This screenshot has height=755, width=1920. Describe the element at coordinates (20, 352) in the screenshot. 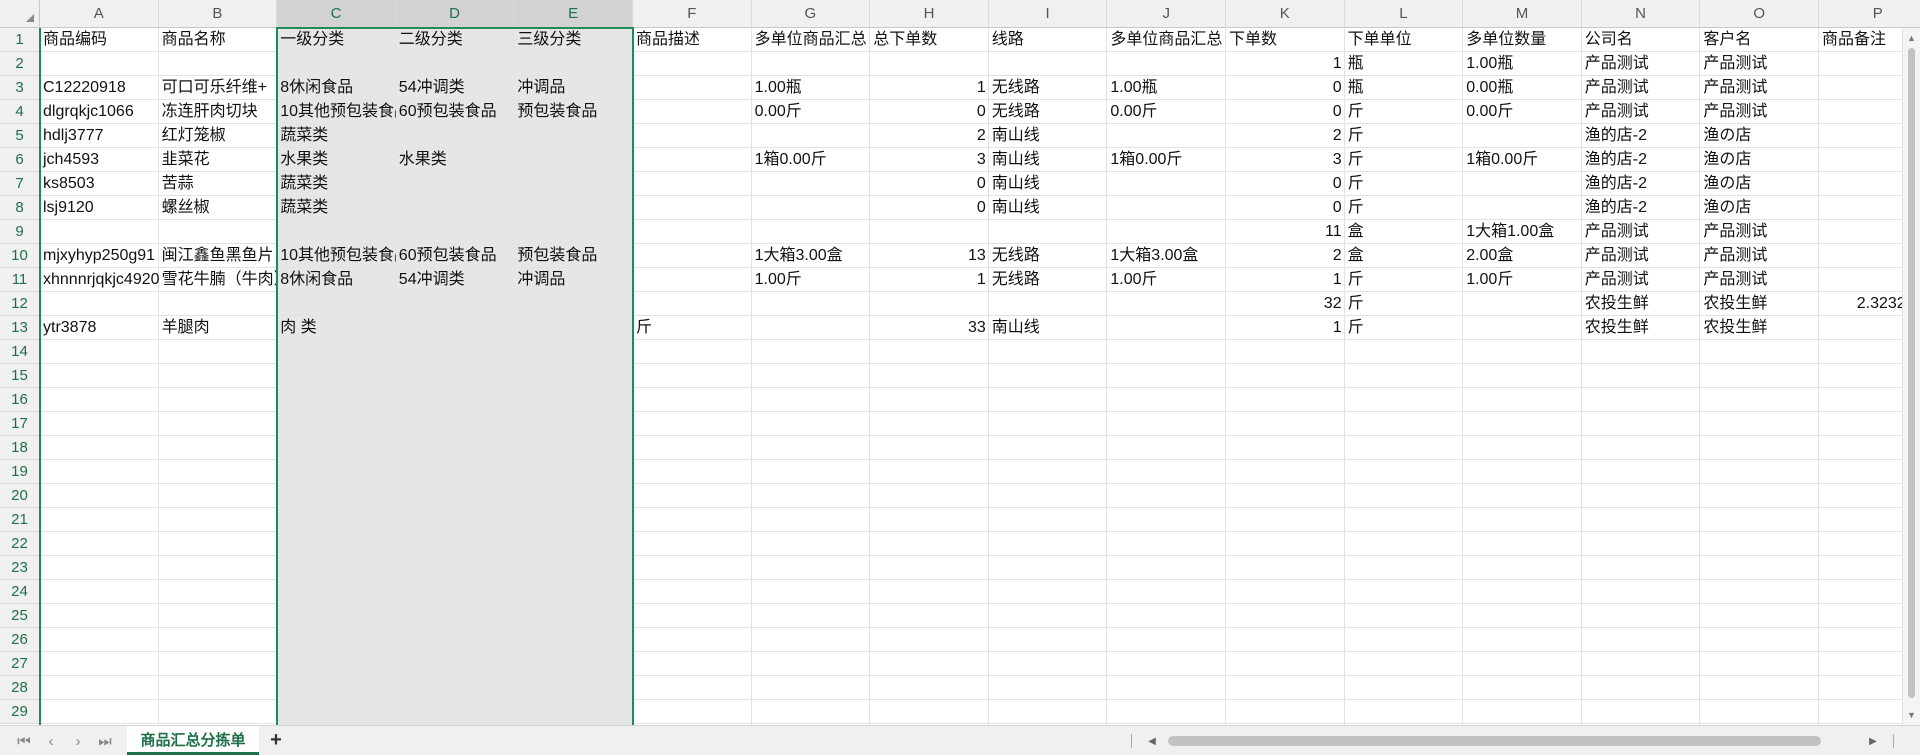

I see `row-header-14: 14` at that location.